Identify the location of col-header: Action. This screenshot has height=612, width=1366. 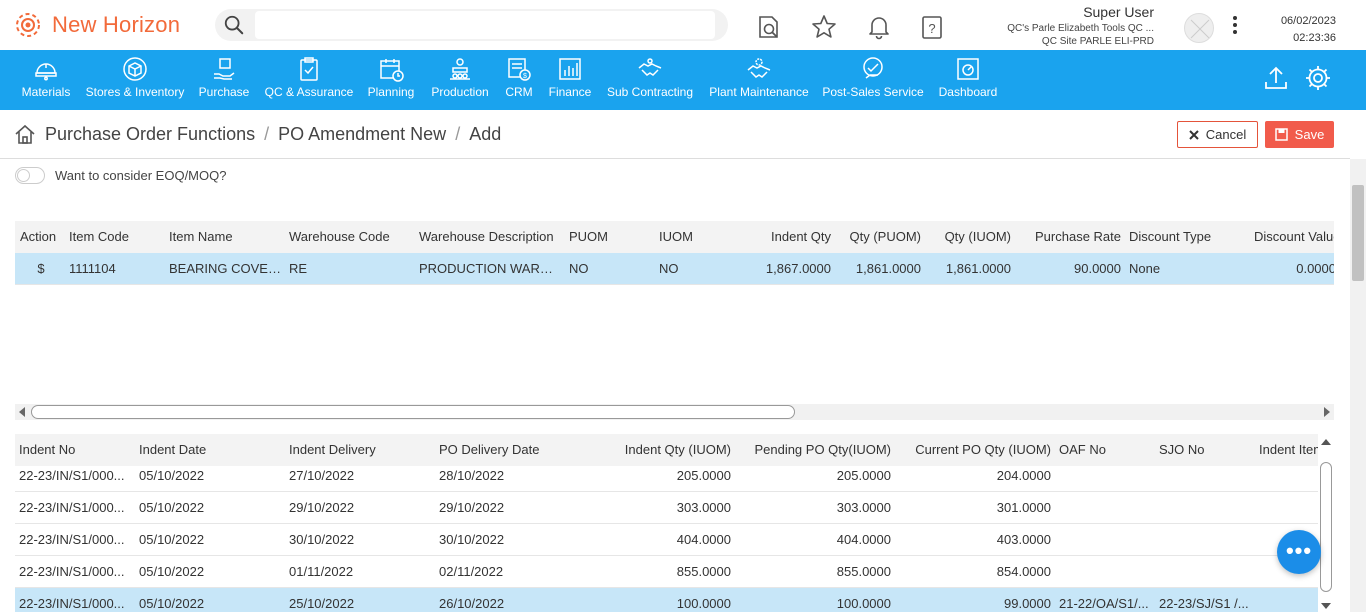
(41, 237).